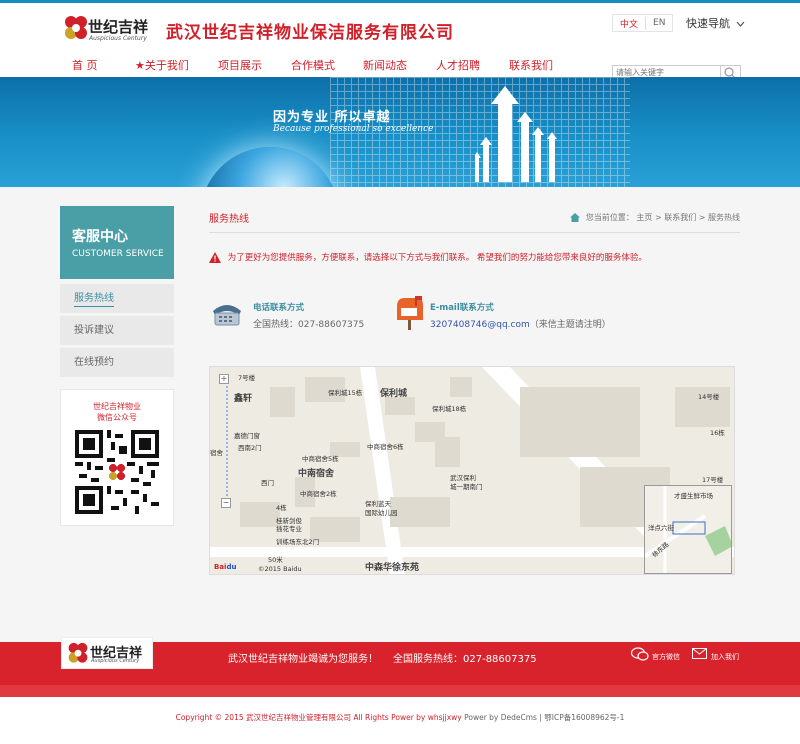  What do you see at coordinates (345, 393) in the screenshot?
I see `map-label: 保利城15栋` at bounding box center [345, 393].